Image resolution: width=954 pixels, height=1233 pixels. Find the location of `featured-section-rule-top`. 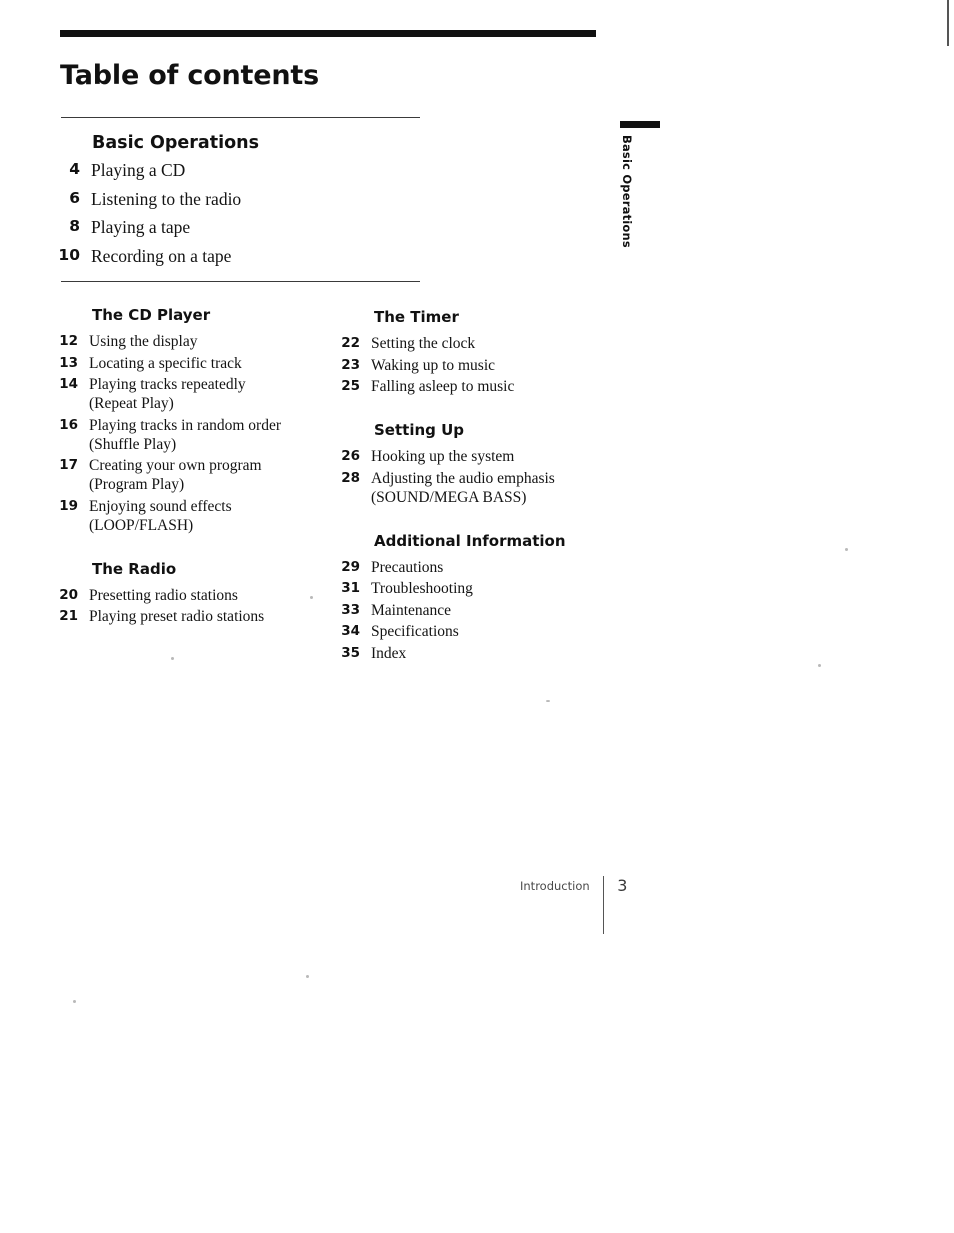

featured-section-rule-top is located at coordinates (240, 118).